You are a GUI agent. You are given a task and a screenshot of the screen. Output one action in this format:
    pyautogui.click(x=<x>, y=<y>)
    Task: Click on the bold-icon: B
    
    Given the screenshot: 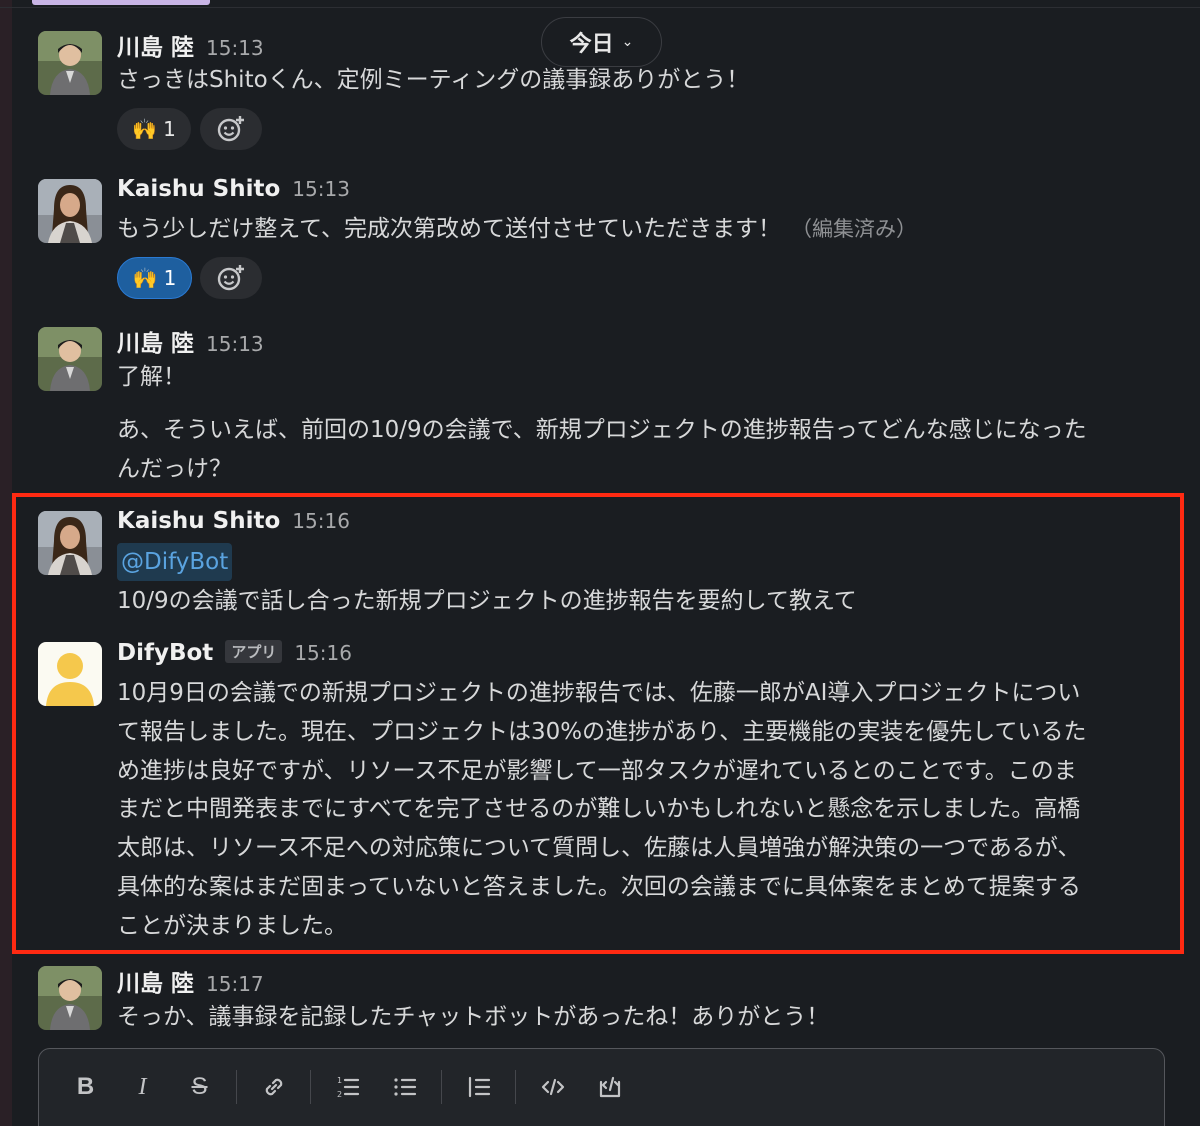 What is the action you would take?
    pyautogui.click(x=85, y=1087)
    